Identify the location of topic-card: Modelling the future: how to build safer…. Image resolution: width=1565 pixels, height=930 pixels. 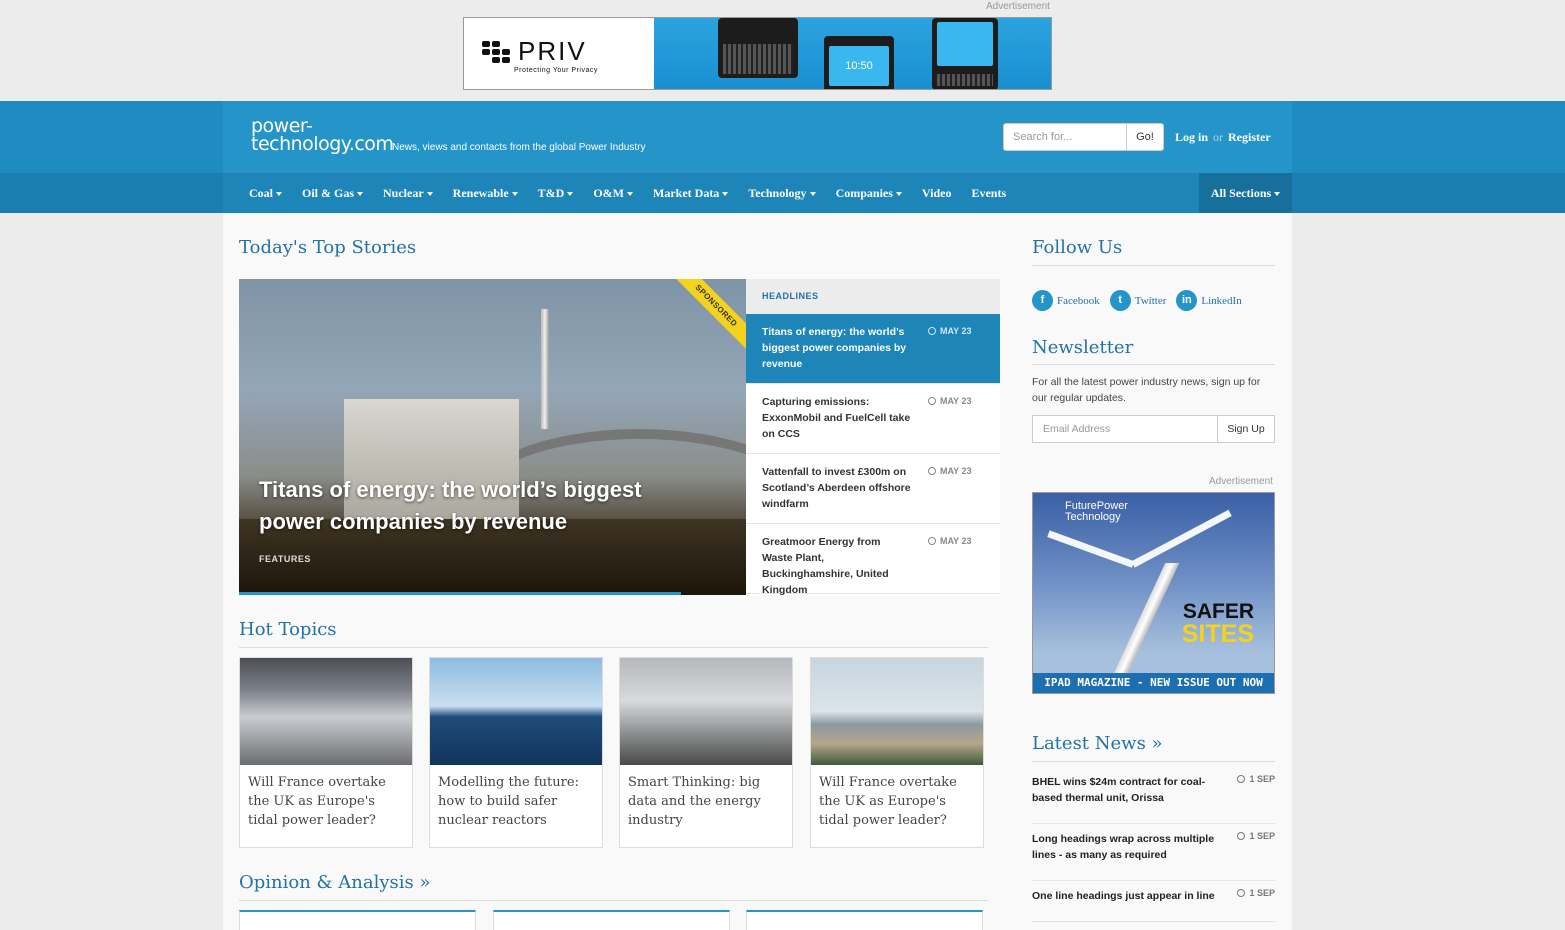
(516, 752).